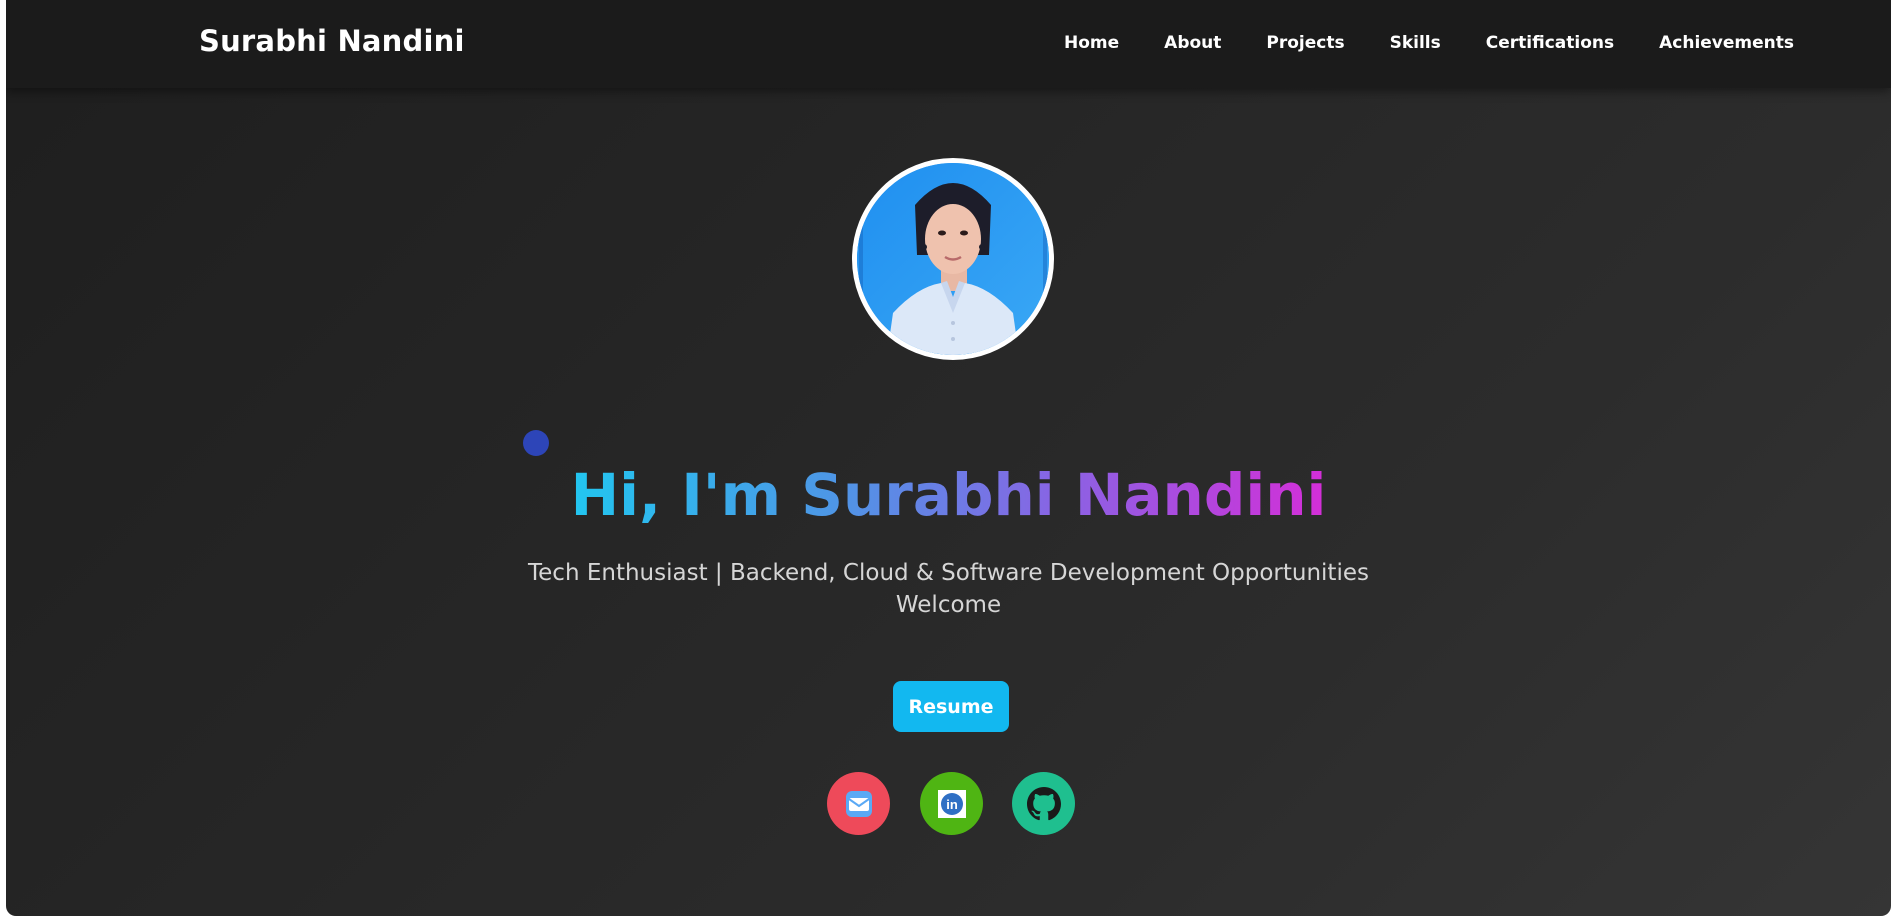 This screenshot has height=917, width=1891. What do you see at coordinates (332, 41) in the screenshot?
I see `brand-logo: Surabhi Nandini` at bounding box center [332, 41].